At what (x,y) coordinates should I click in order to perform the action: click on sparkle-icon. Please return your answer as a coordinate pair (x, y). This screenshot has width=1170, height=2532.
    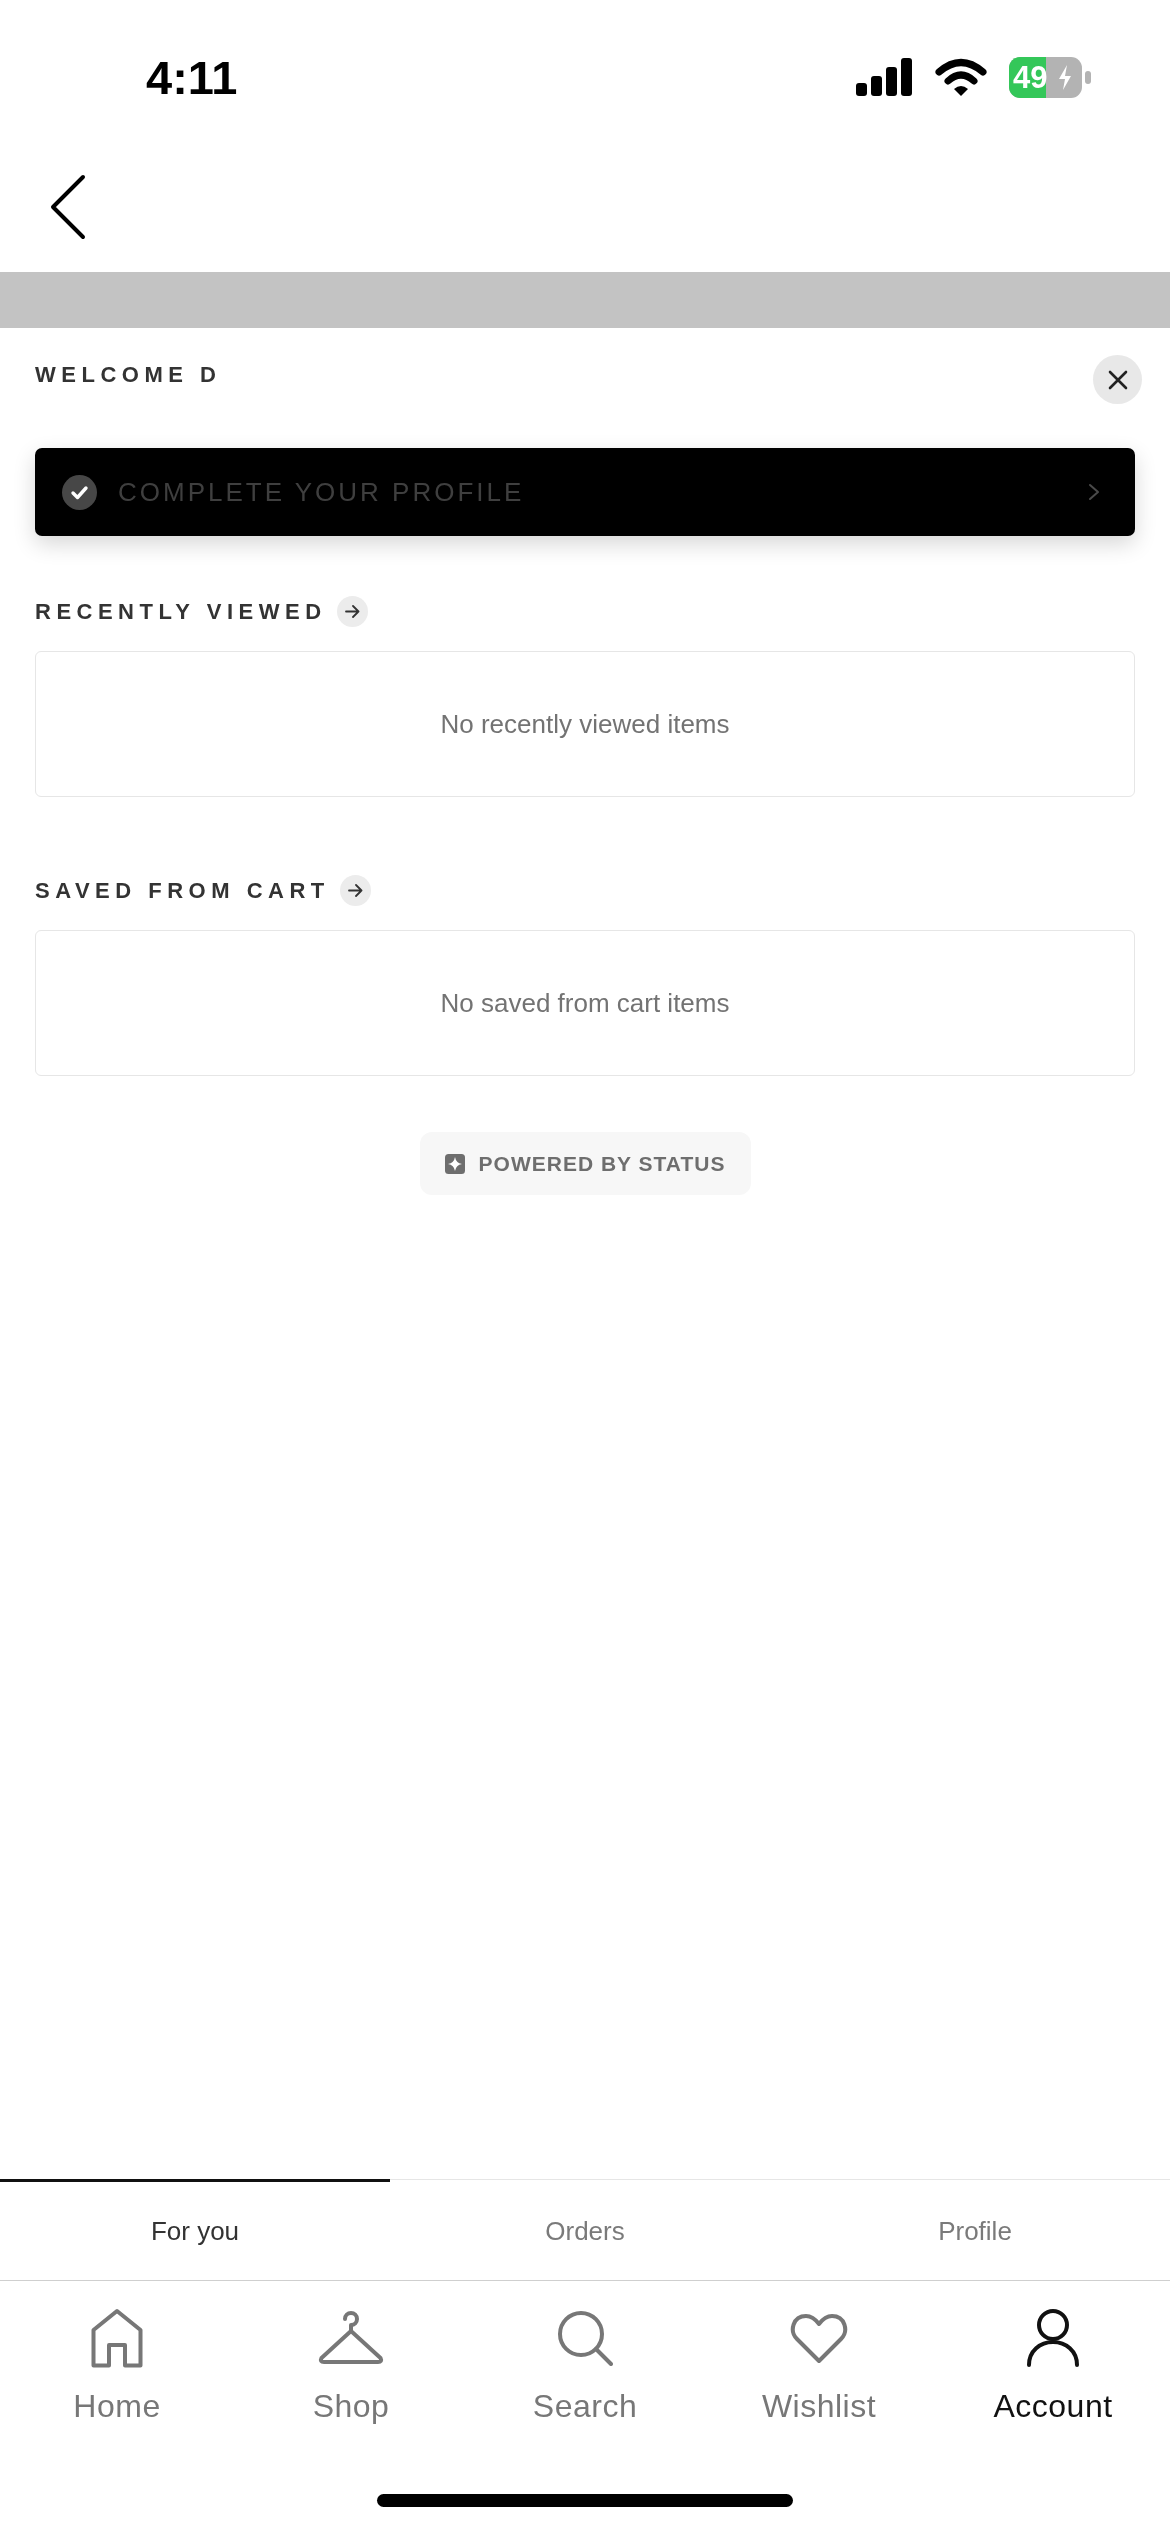
    Looking at the image, I should click on (454, 1163).